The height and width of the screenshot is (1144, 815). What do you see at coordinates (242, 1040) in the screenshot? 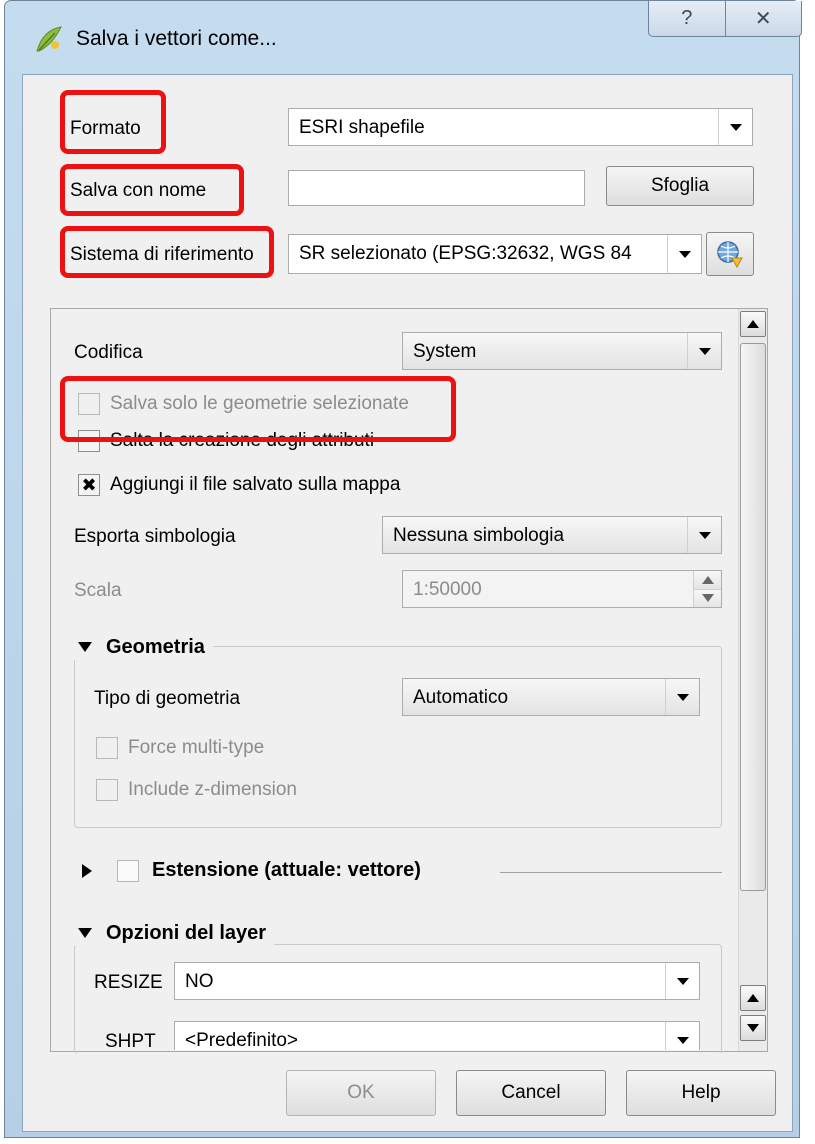
I see `layer-option-value: <Predefinito>` at bounding box center [242, 1040].